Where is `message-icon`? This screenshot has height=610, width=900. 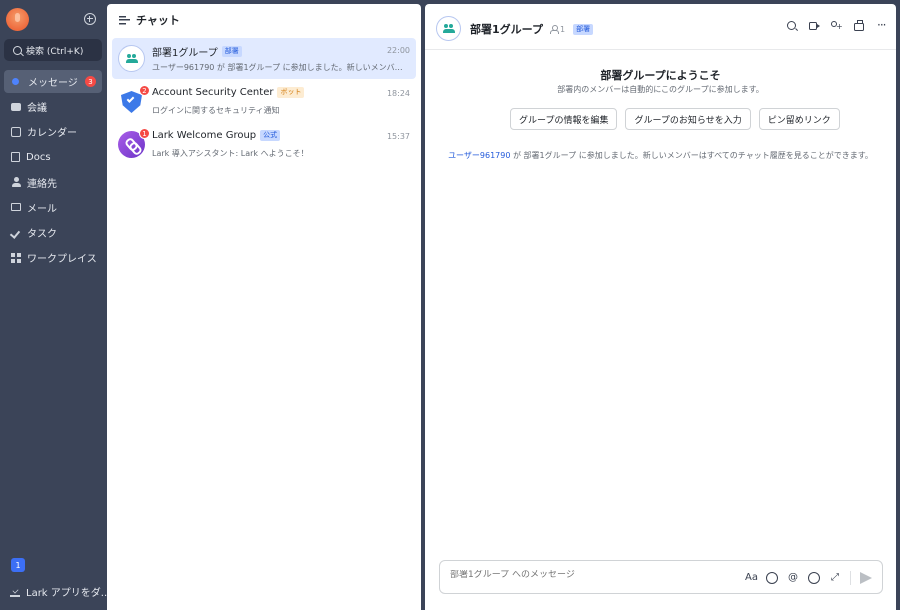 message-icon is located at coordinates (15, 81).